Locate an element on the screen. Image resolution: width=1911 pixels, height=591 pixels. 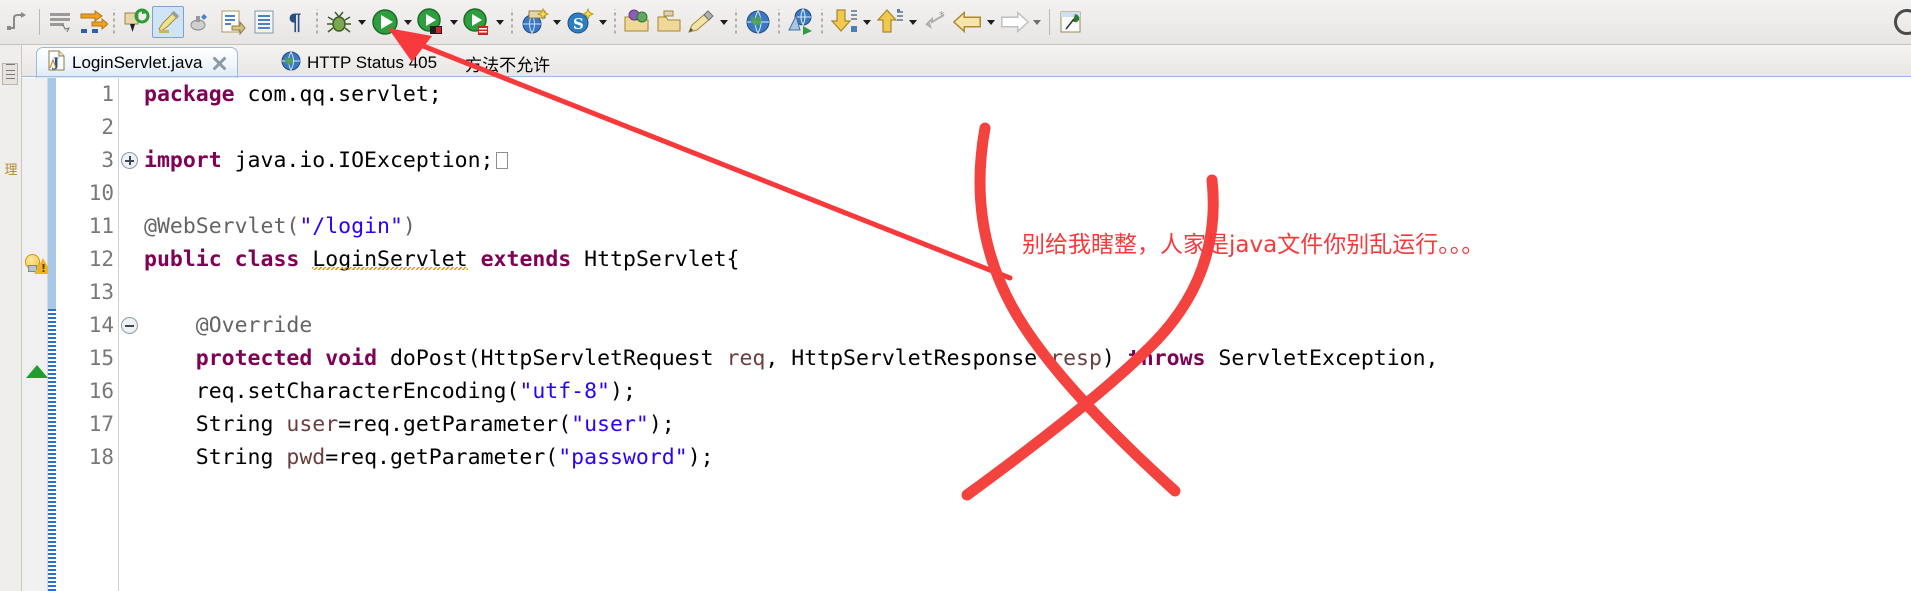
string-user: "user" is located at coordinates (610, 424).